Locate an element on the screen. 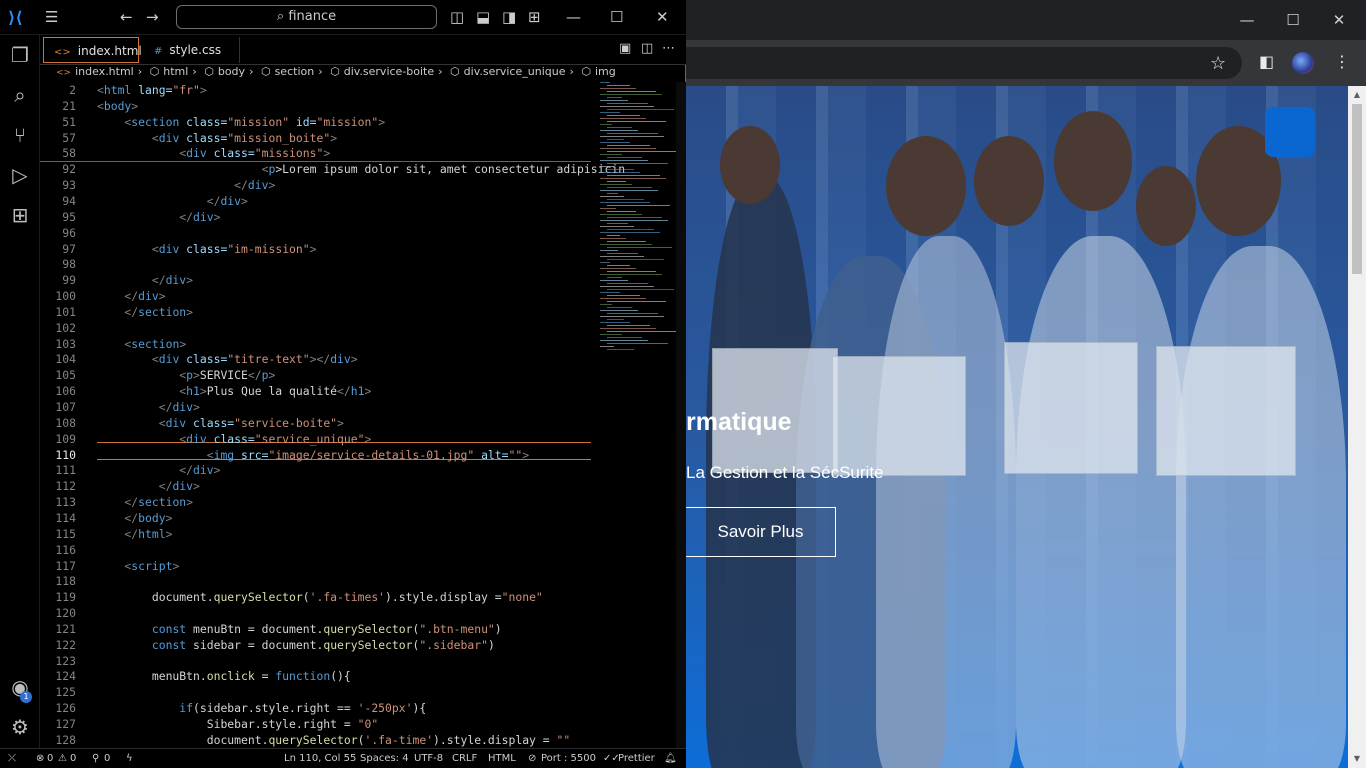  code-line: <div class="missions"> is located at coordinates (213, 153).